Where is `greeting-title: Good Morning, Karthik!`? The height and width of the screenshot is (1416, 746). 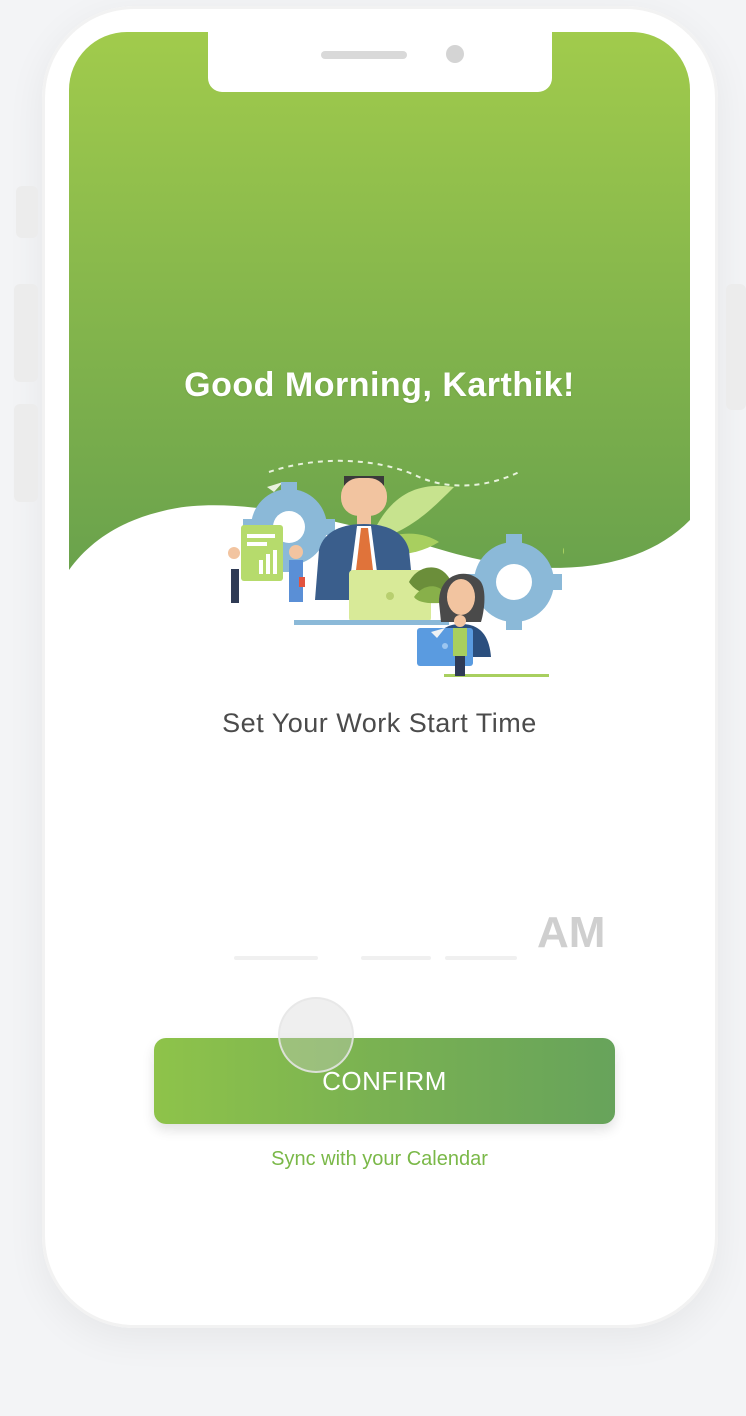 greeting-title: Good Morning, Karthik! is located at coordinates (379, 385).